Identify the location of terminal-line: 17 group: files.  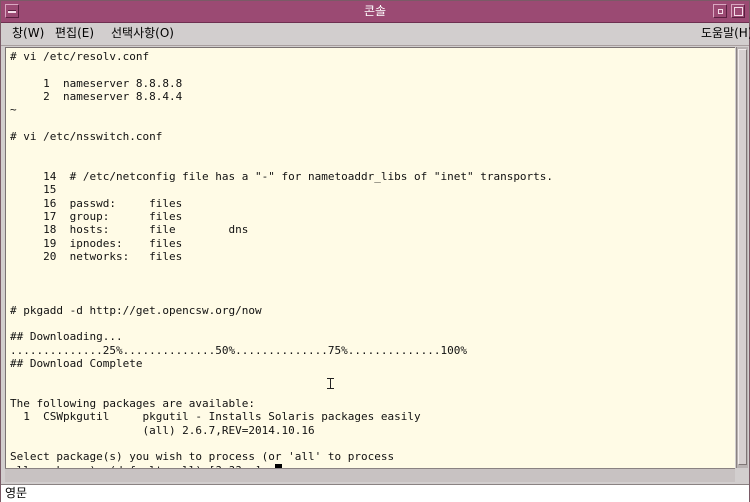
(96, 217).